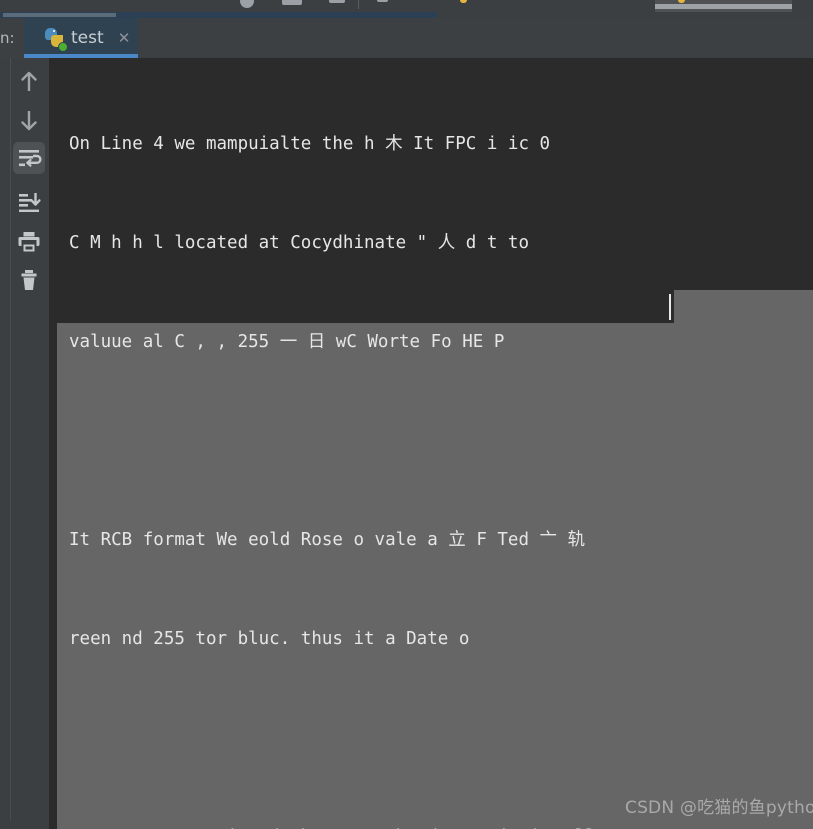 The width and height of the screenshot is (813, 829). I want to click on arrow-up-icon, so click(29, 81).